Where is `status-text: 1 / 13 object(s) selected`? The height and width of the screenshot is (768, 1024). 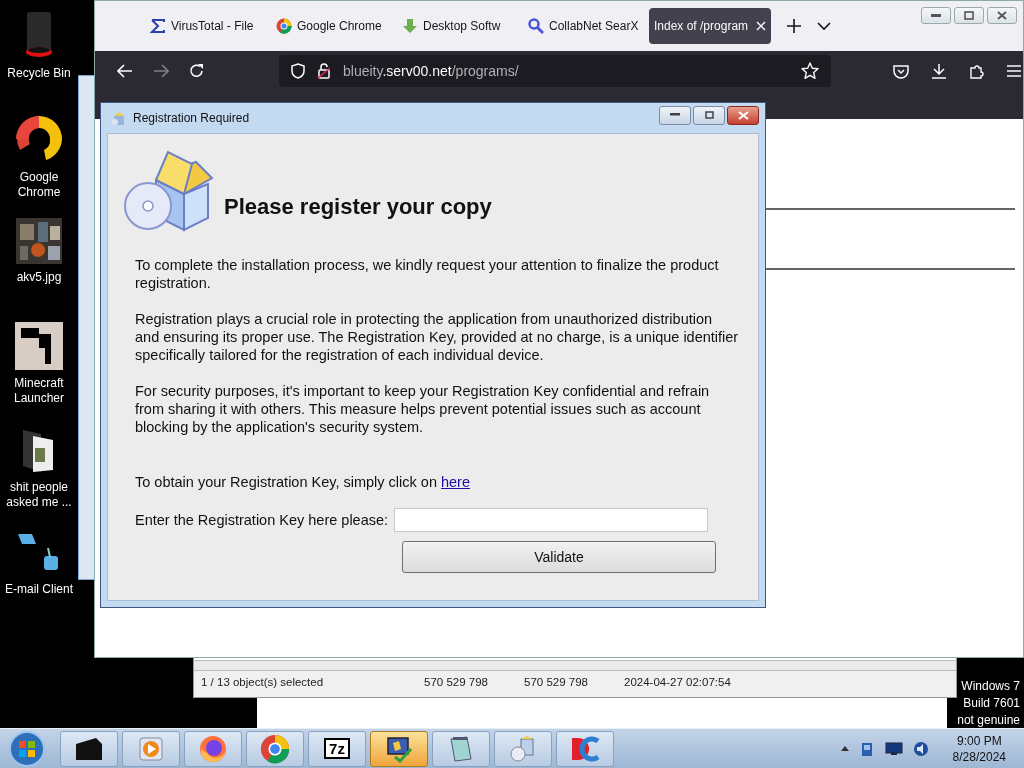 status-text: 1 / 13 object(s) selected is located at coordinates (263, 682).